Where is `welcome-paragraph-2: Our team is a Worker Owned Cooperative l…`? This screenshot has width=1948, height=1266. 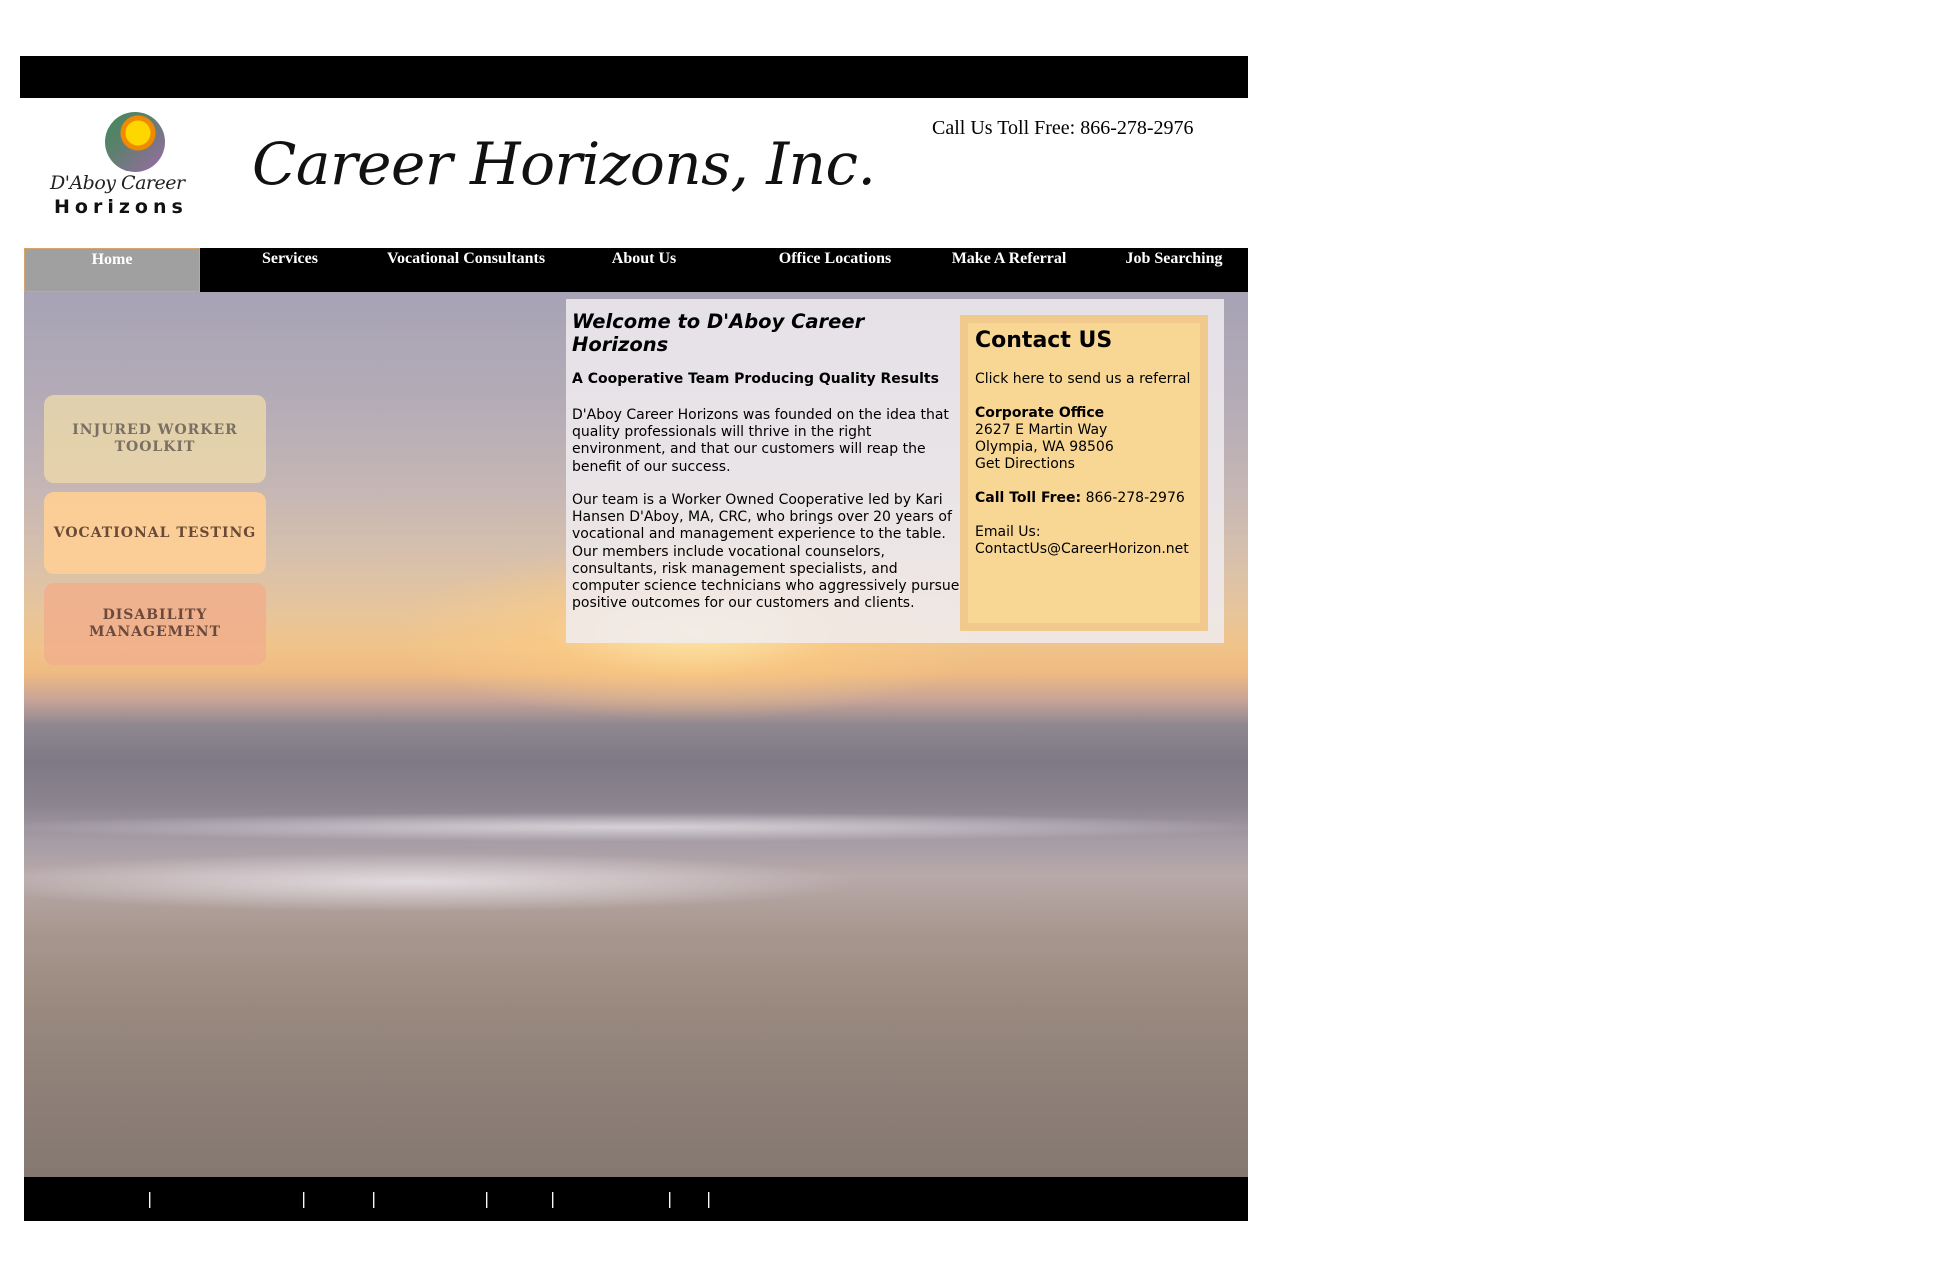 welcome-paragraph-2: Our team is a Worker Owned Cooperative l… is located at coordinates (766, 552).